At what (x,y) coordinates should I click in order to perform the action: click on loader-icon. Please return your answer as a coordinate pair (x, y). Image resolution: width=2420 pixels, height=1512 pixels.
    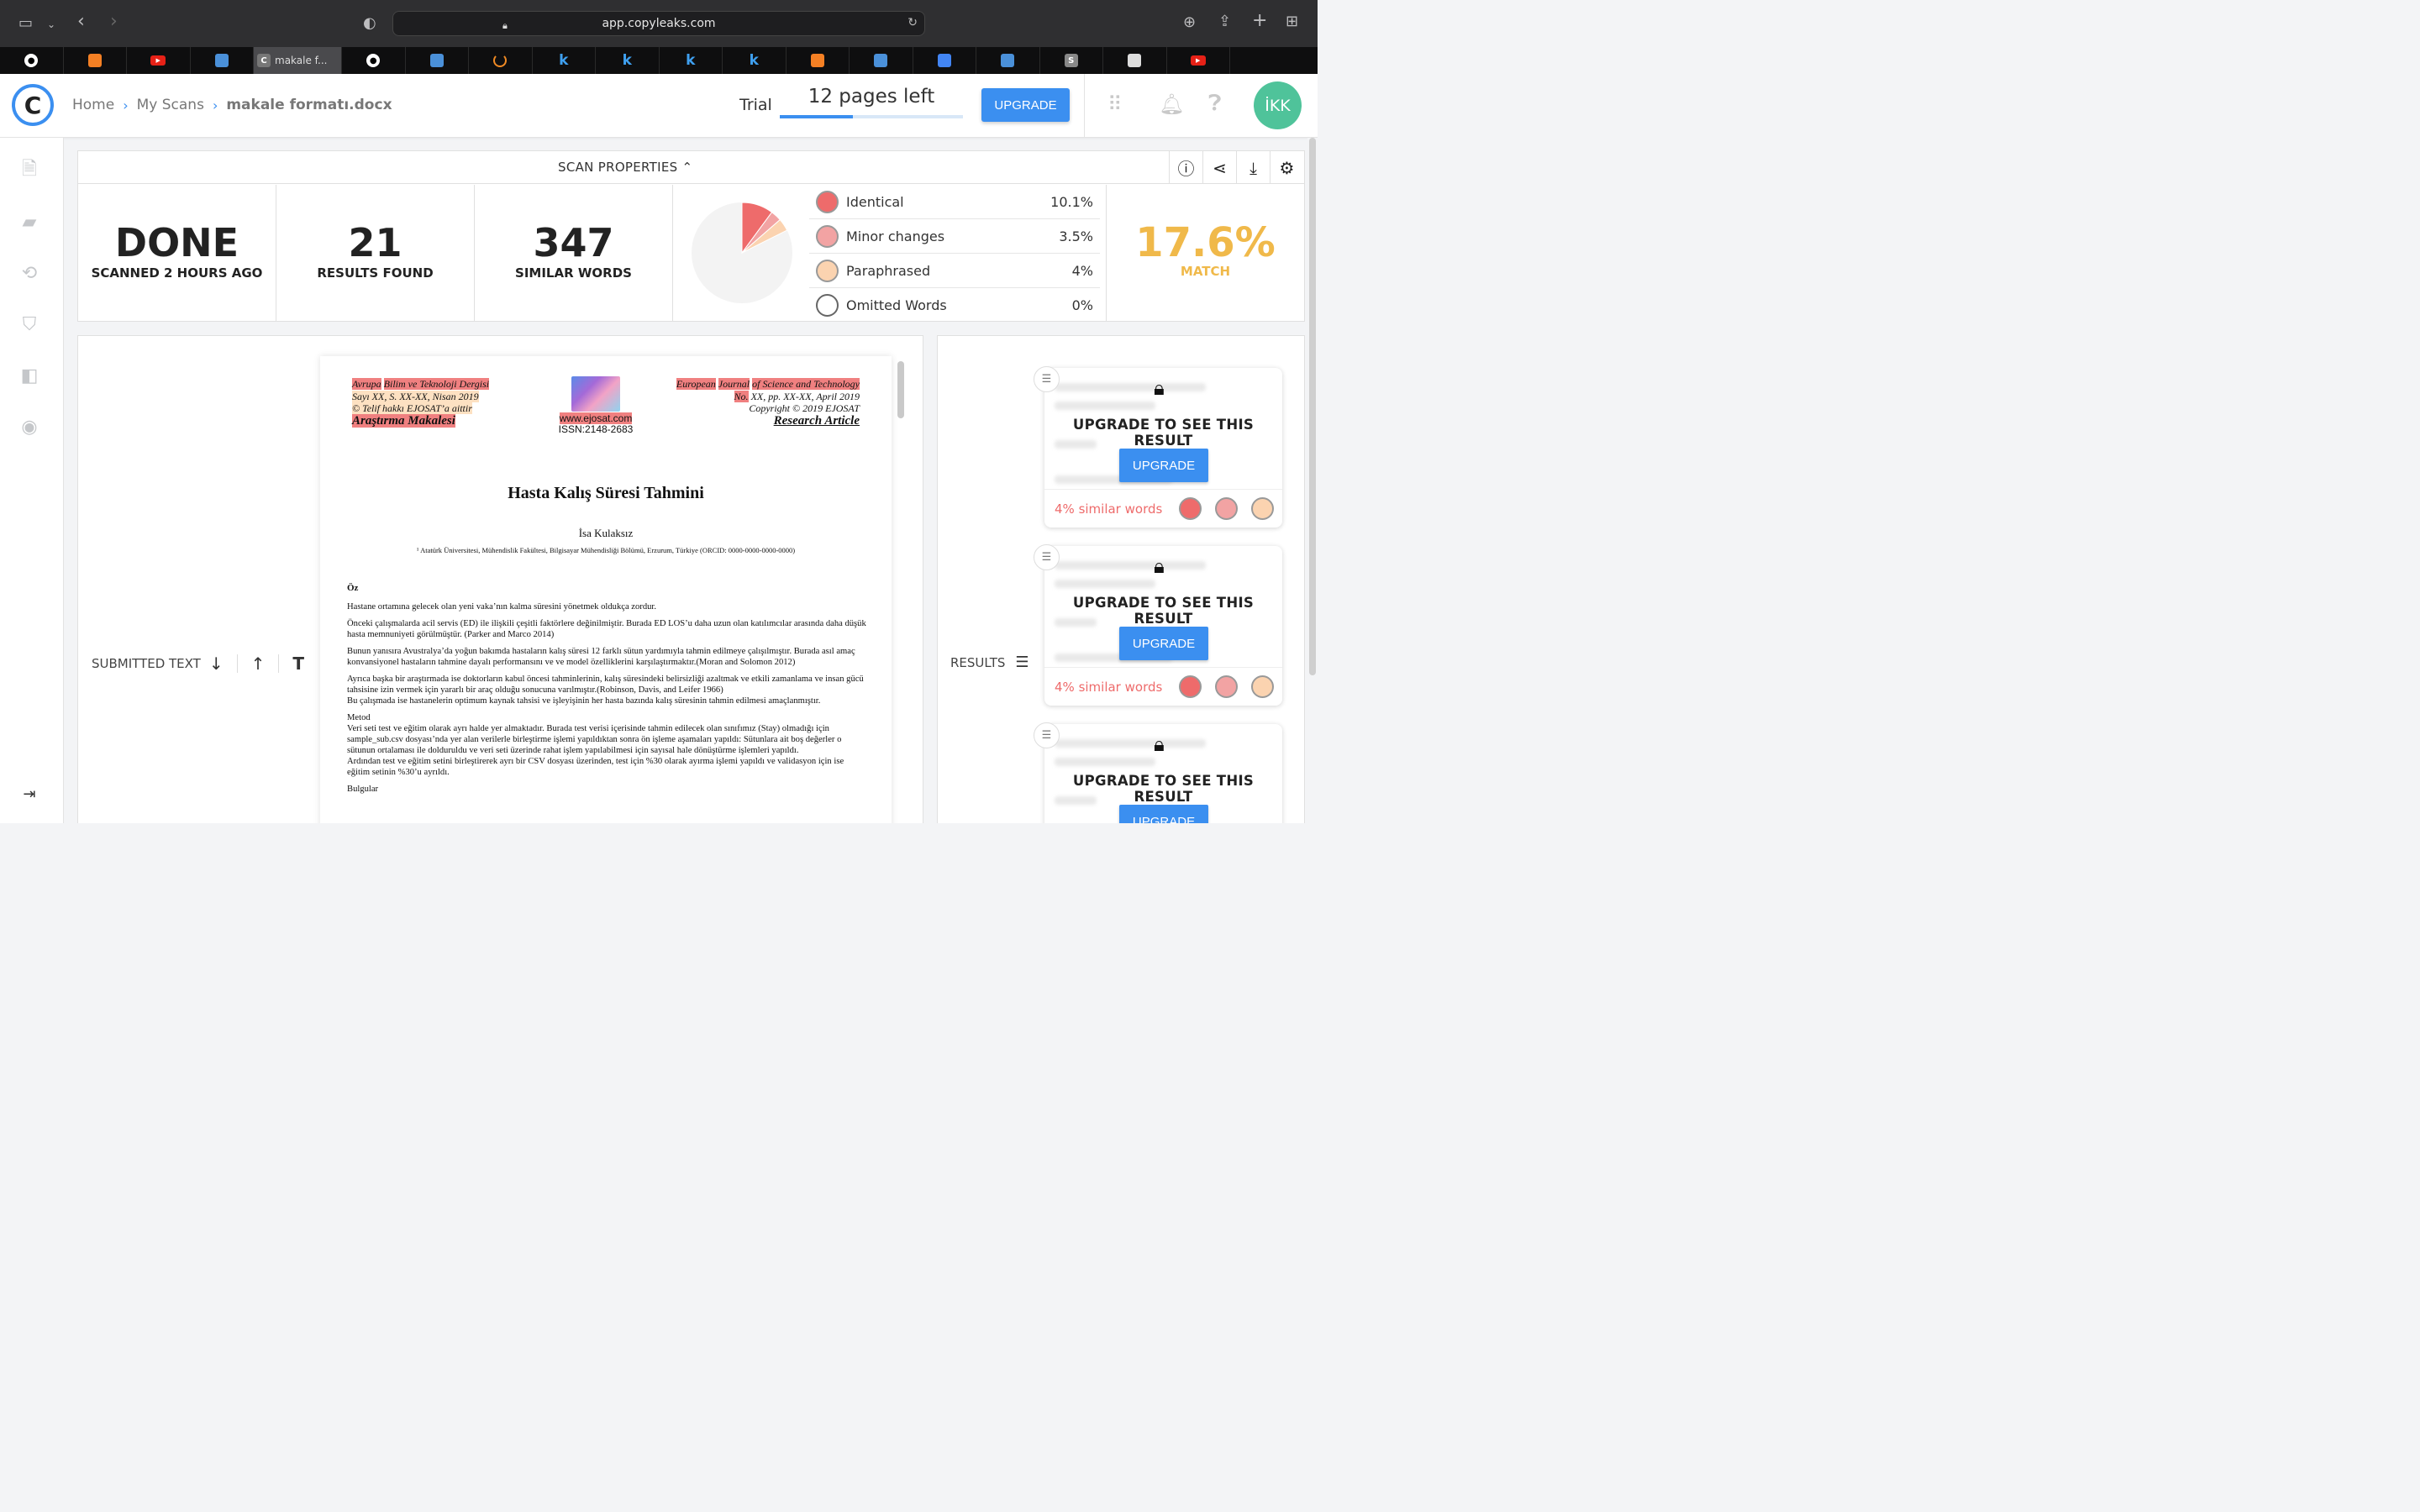
    Looking at the image, I should click on (500, 60).